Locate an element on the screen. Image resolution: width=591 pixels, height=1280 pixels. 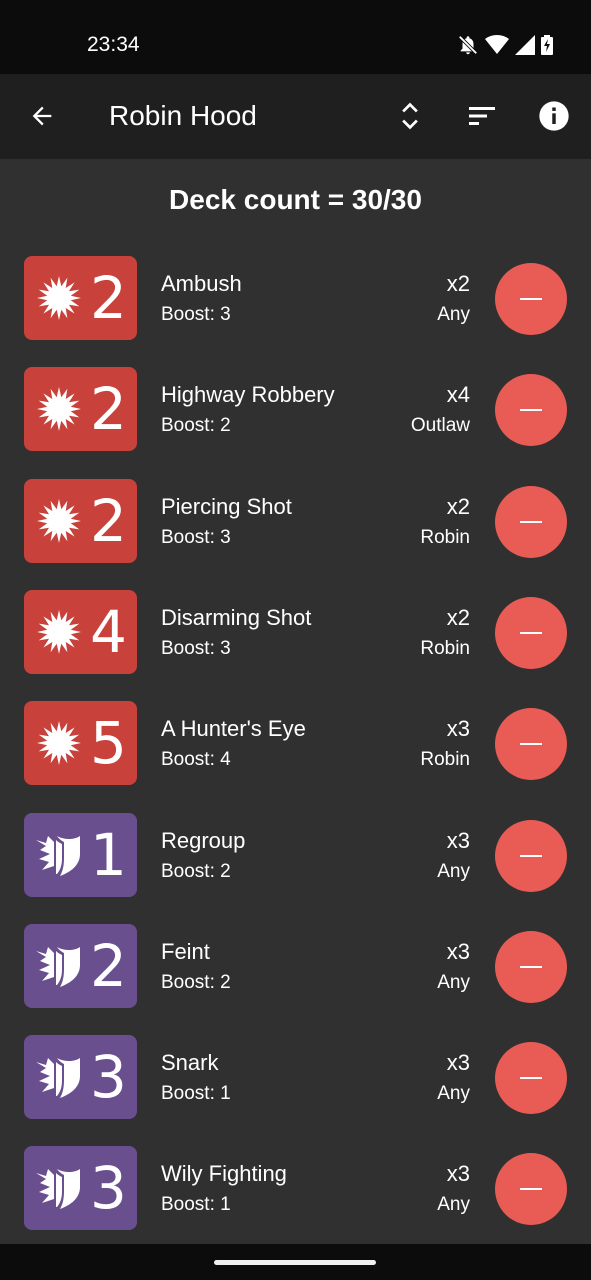
card-name: Disarming Shot is located at coordinates (236, 617).